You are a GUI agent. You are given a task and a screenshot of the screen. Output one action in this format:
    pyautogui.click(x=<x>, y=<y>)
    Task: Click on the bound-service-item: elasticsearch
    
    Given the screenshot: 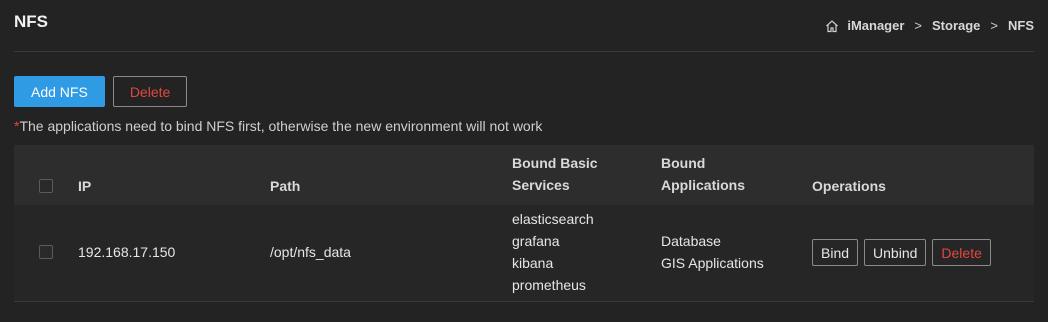 What is the action you would take?
    pyautogui.click(x=553, y=219)
    